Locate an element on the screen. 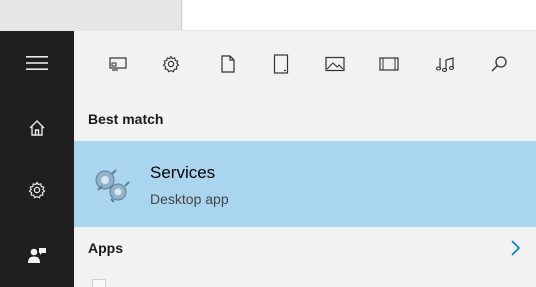 The height and width of the screenshot is (287, 536). apps-icon is located at coordinates (118, 64).